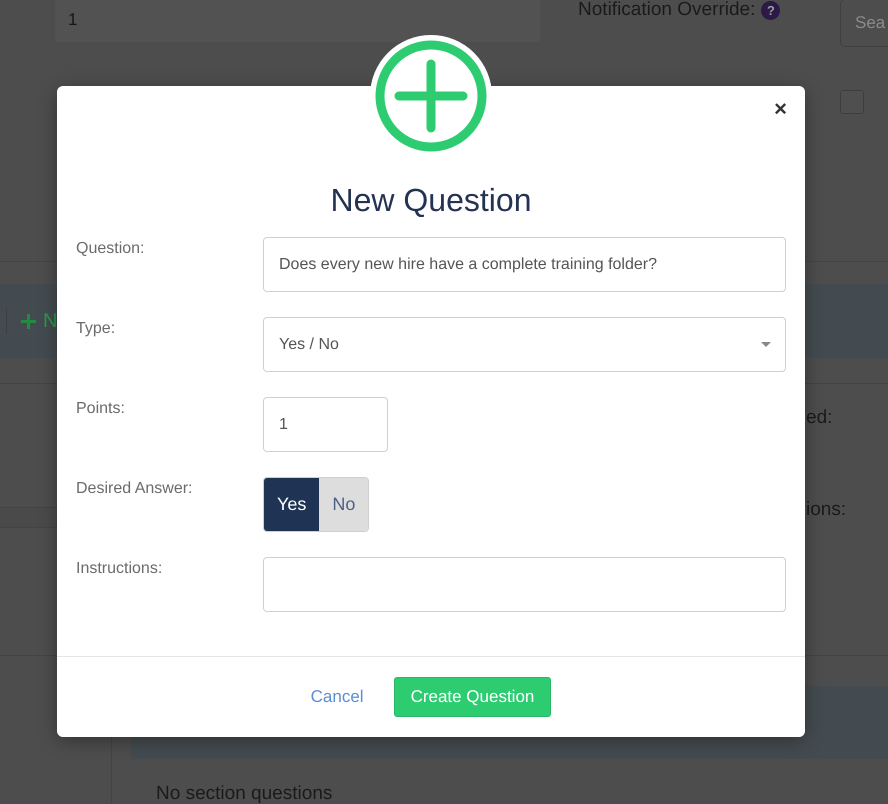  What do you see at coordinates (325, 424) in the screenshot?
I see `number-field: 1` at bounding box center [325, 424].